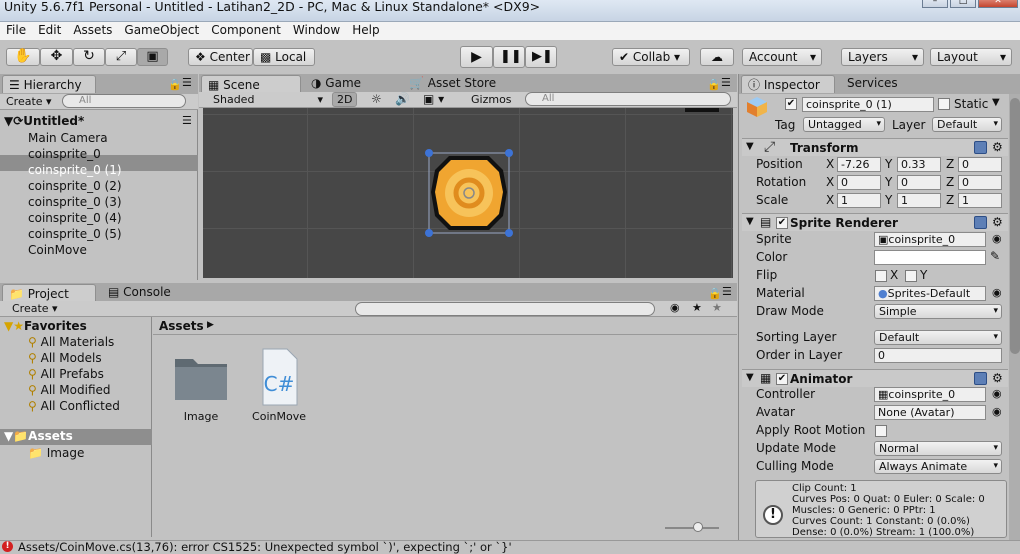  I want to click on list-item: coinsprite_0 (2), so click(75, 186).